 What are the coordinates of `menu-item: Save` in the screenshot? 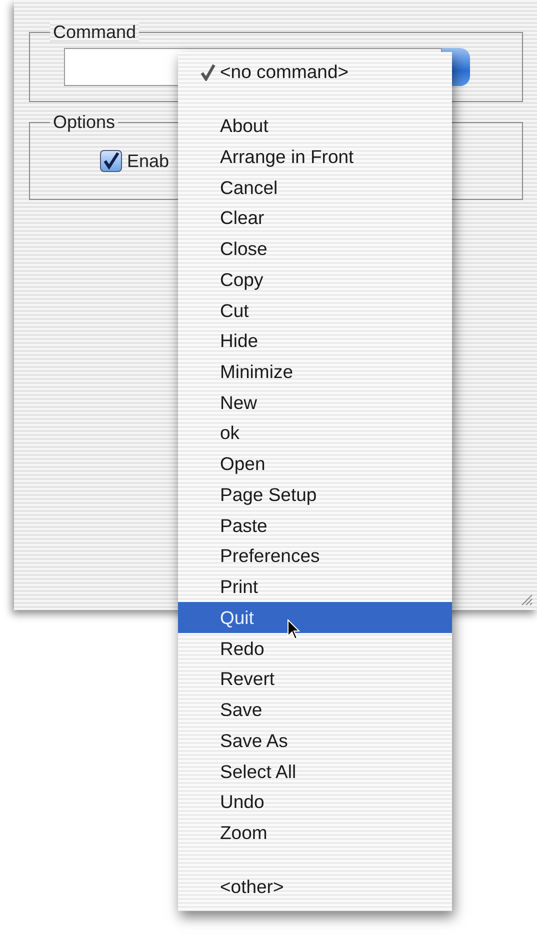 It's located at (315, 710).